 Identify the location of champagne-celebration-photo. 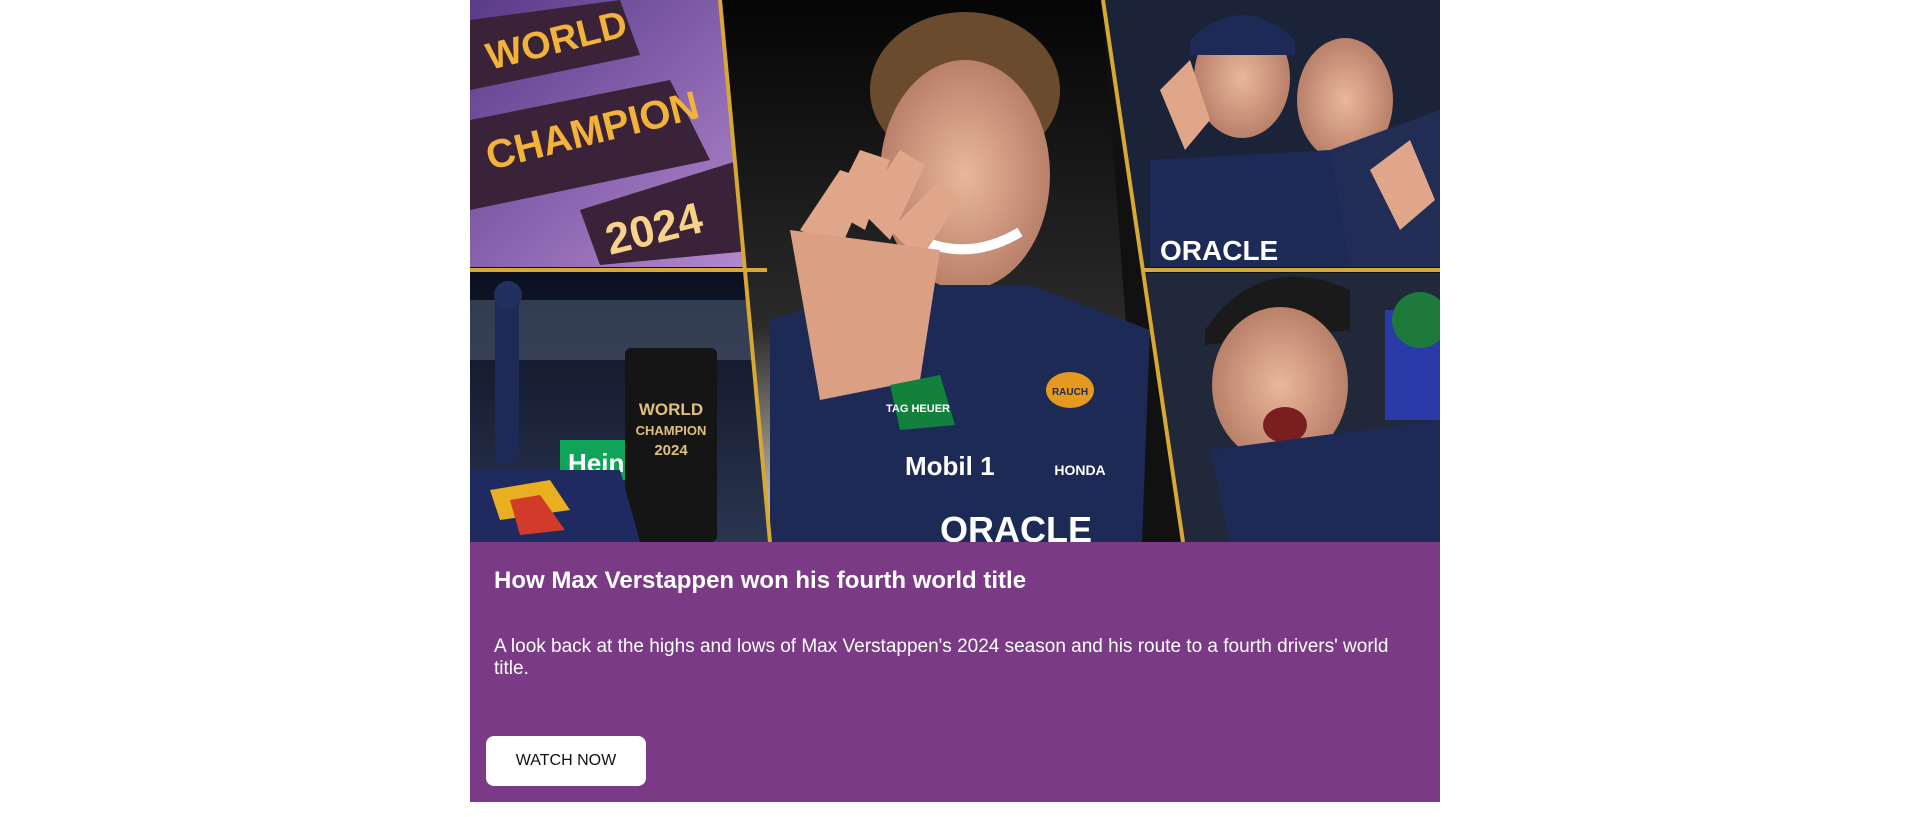
(1293, 407).